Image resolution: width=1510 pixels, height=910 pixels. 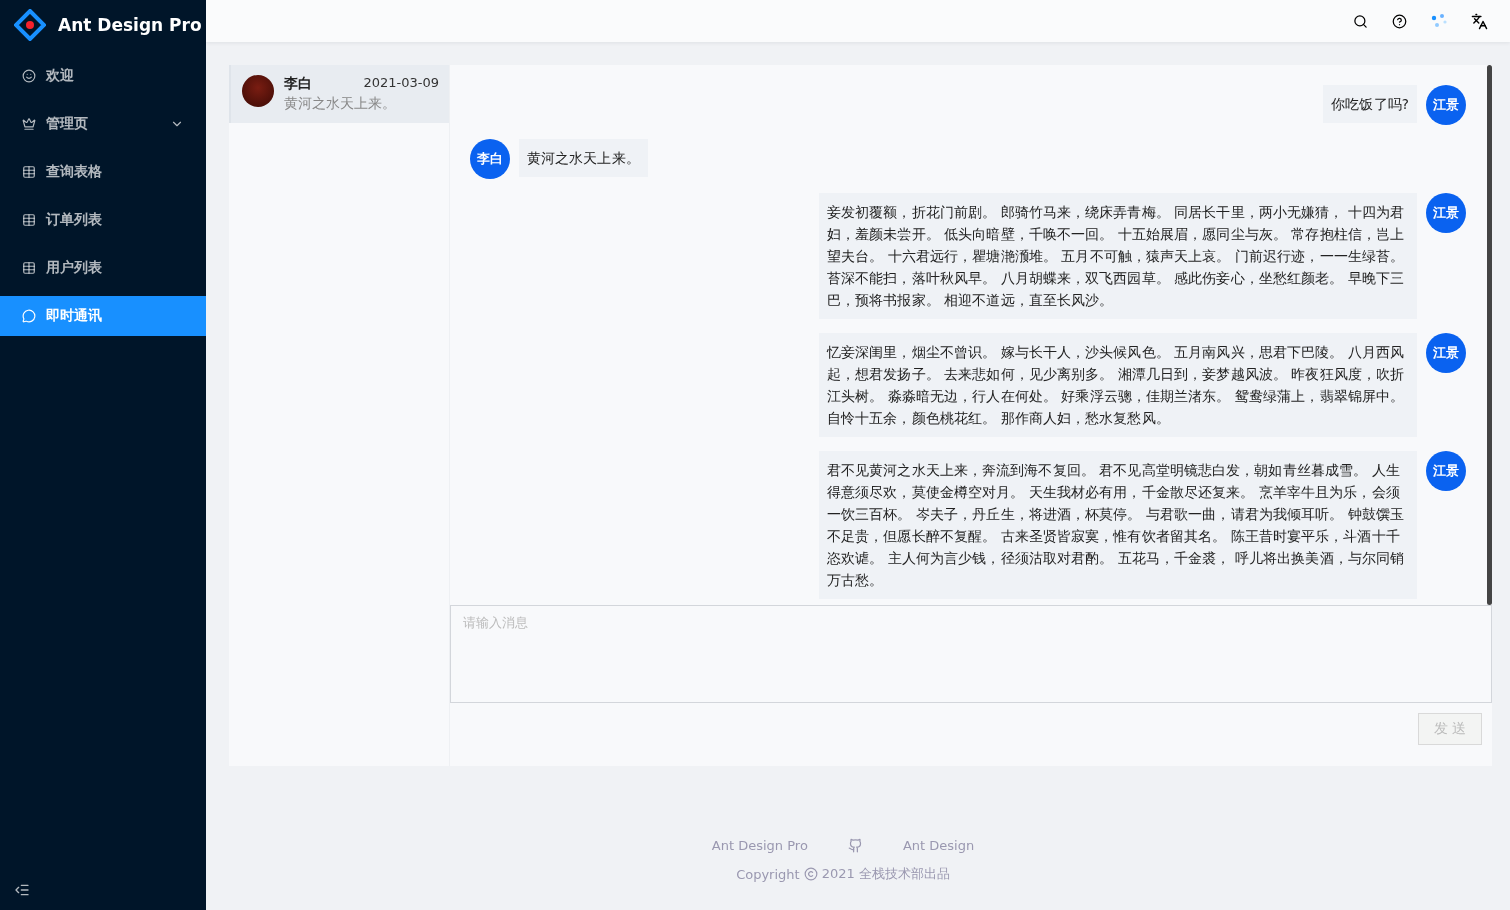 I want to click on scrollbar, so click(x=1489, y=335).